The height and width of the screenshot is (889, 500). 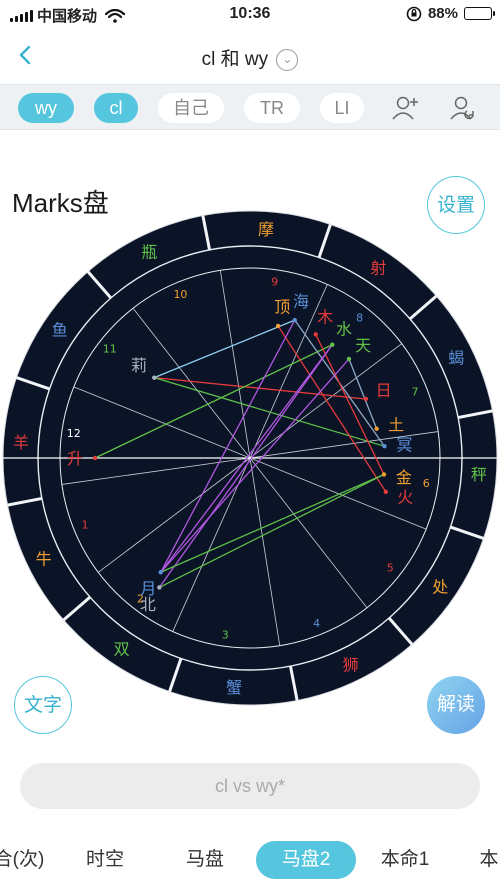 What do you see at coordinates (344, 329) in the screenshot?
I see `planet-label: 水` at bounding box center [344, 329].